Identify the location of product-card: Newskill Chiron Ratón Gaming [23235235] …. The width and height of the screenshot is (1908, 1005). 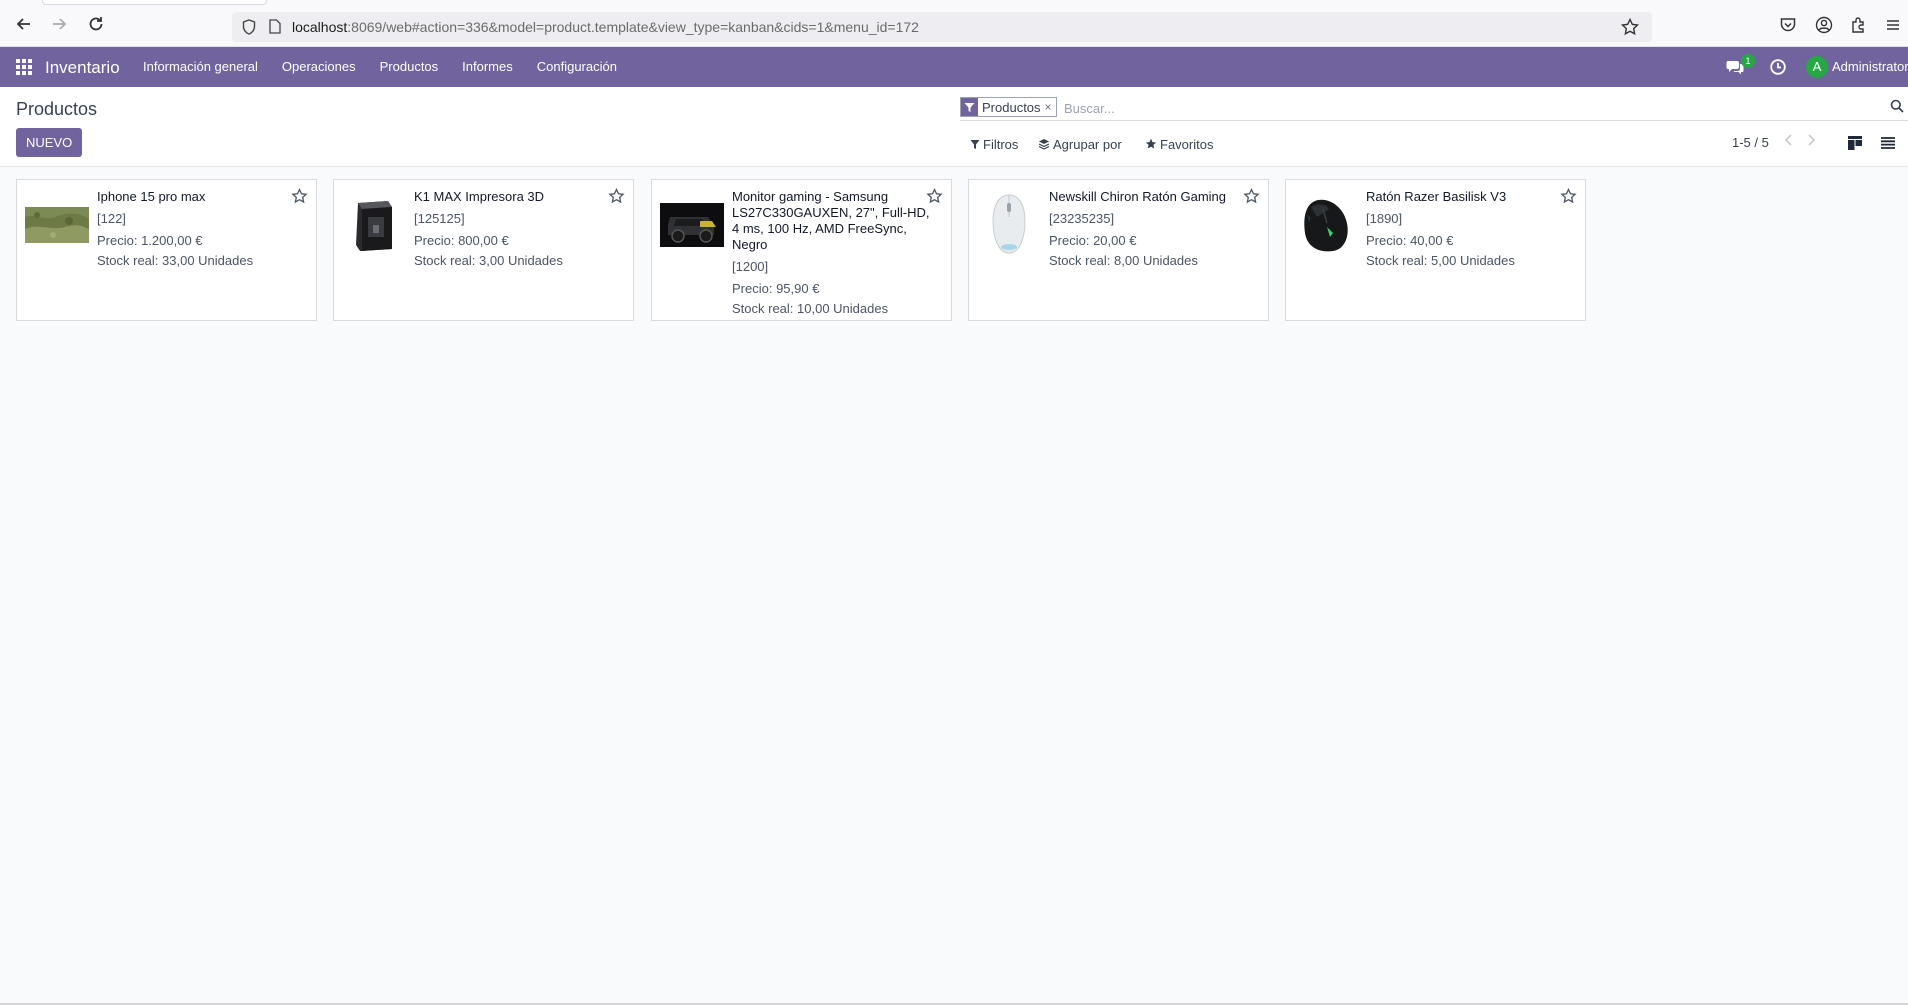
(1118, 250).